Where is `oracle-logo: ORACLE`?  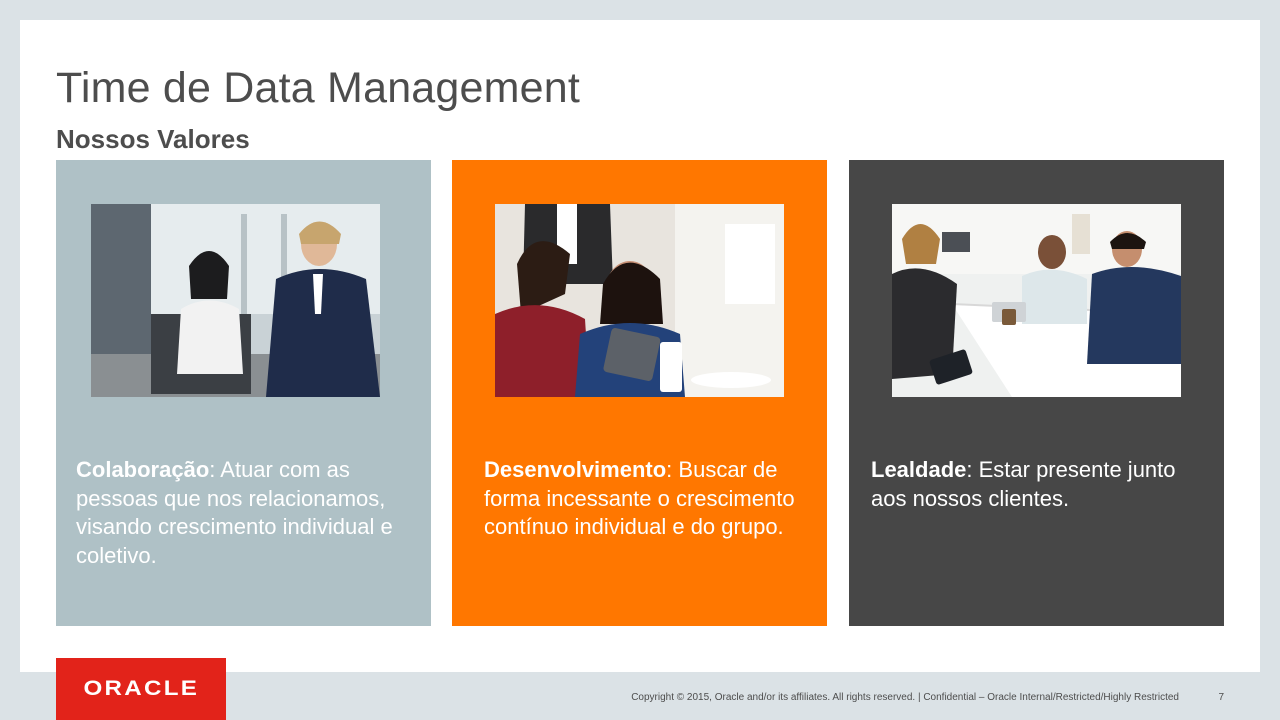
oracle-logo: ORACLE is located at coordinates (141, 689).